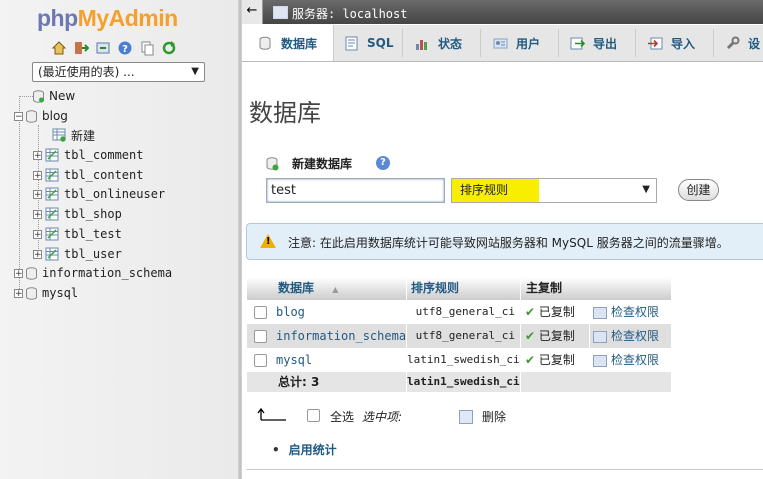 The width and height of the screenshot is (763, 479). I want to click on help-icon: ?, so click(383, 163).